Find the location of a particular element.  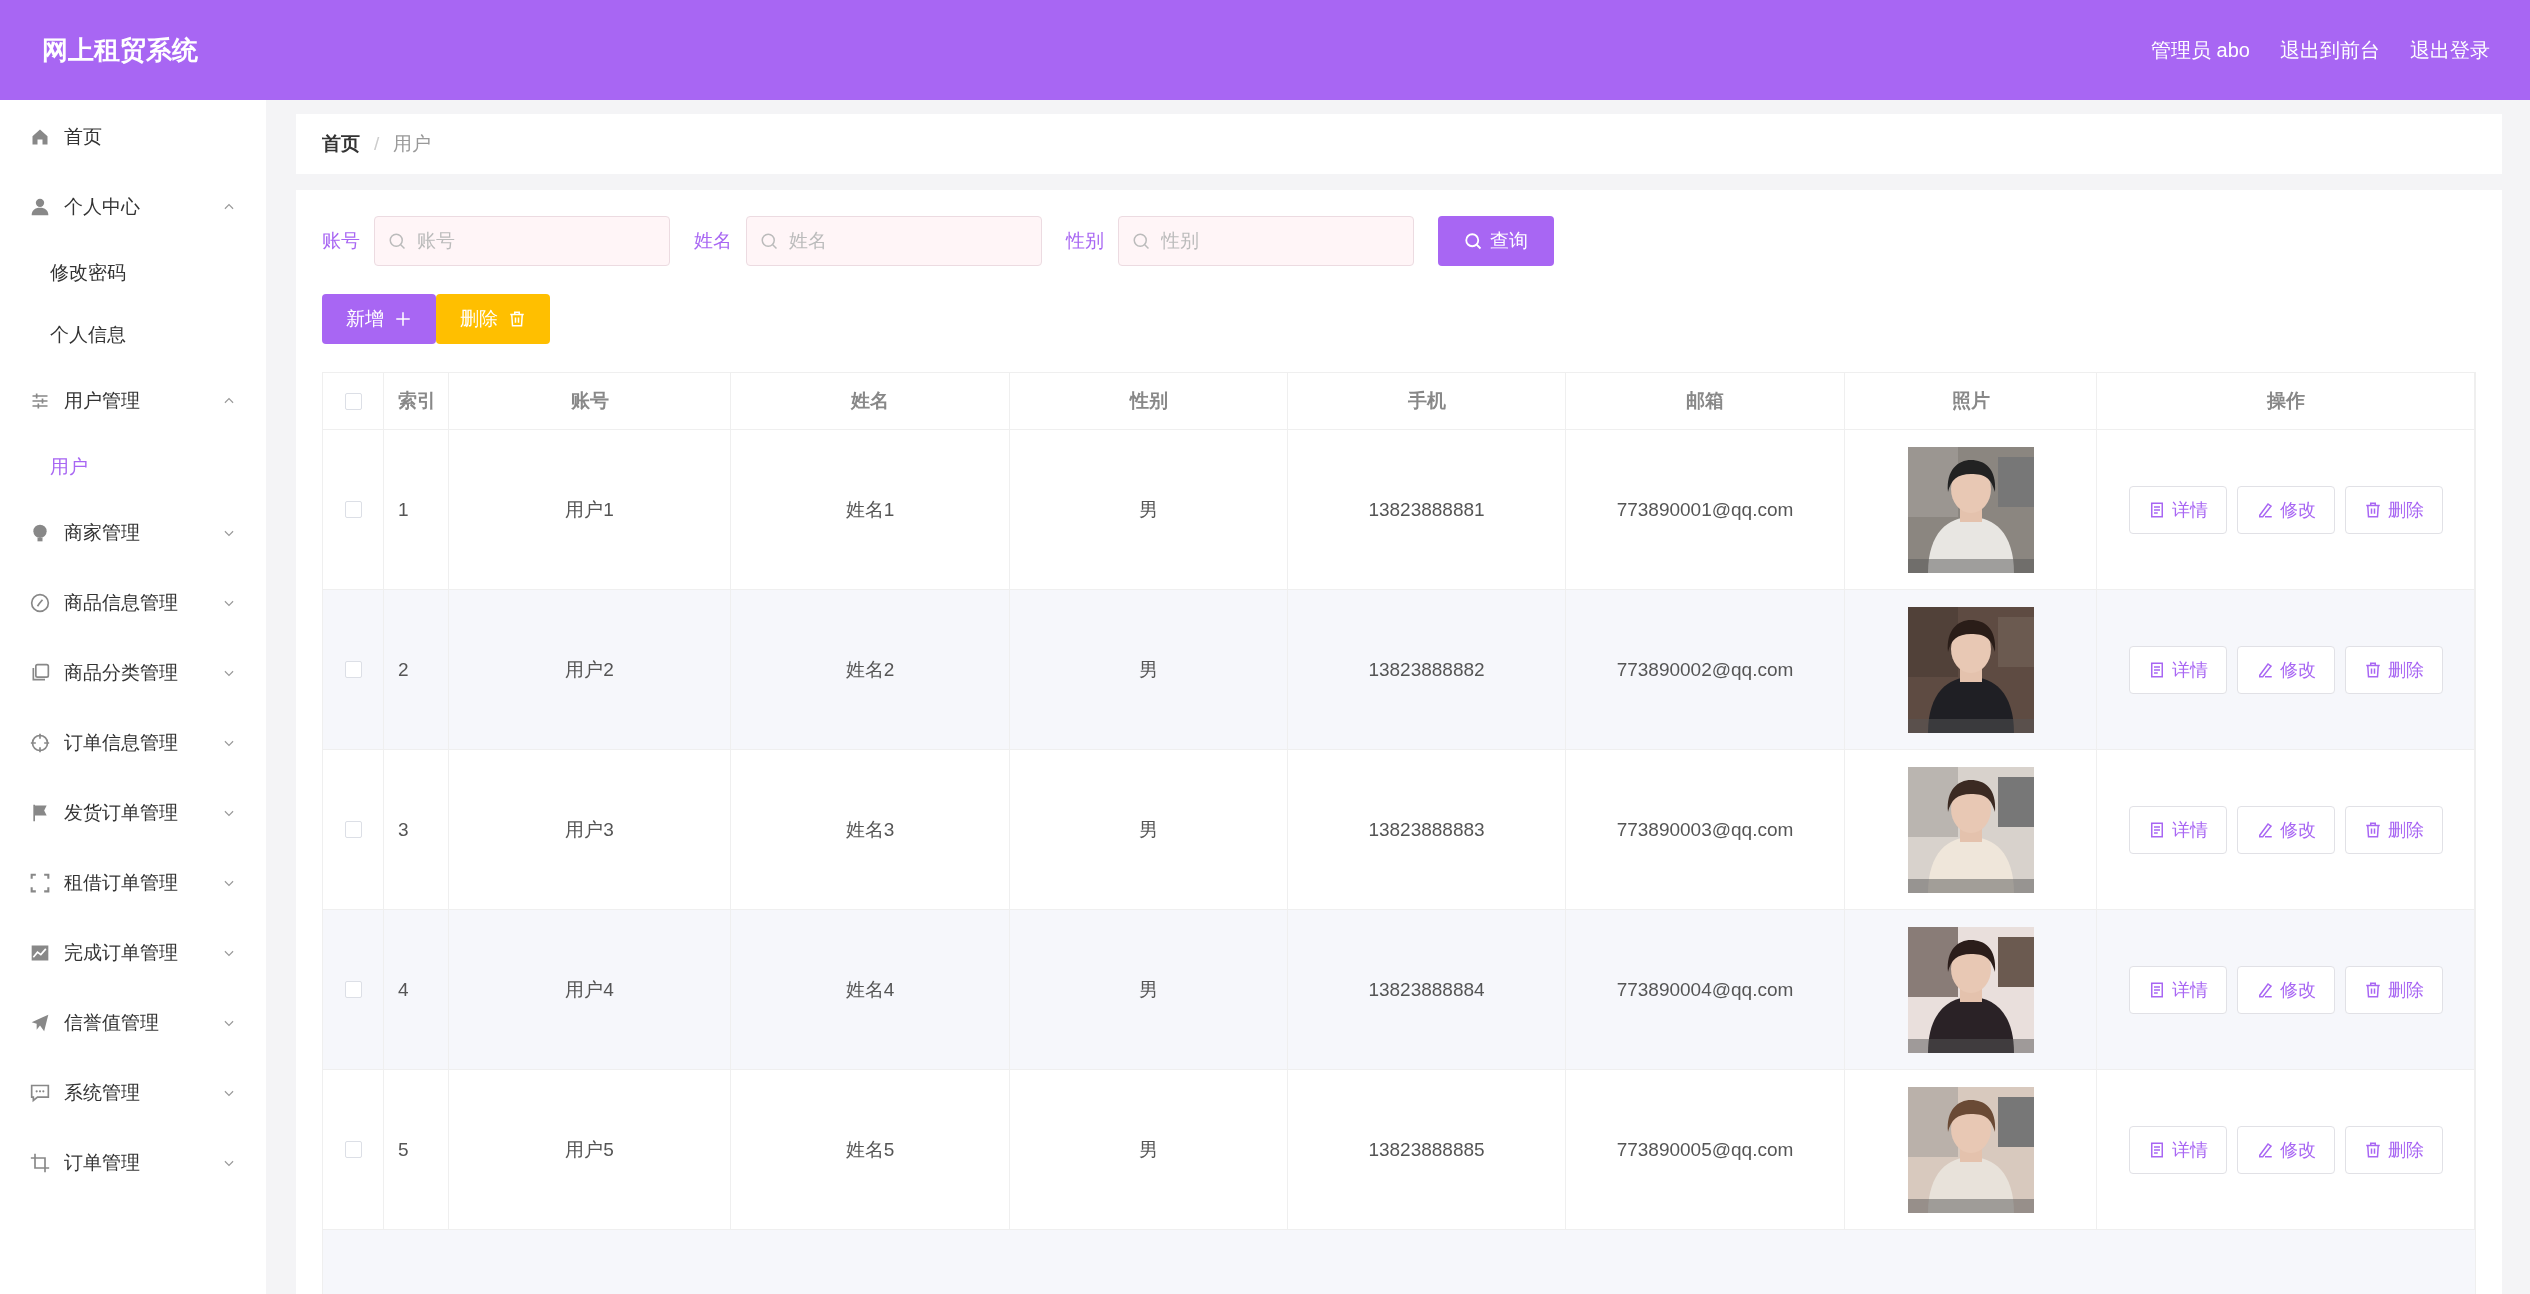

menu-item: 订单信息管理 is located at coordinates (133, 743).